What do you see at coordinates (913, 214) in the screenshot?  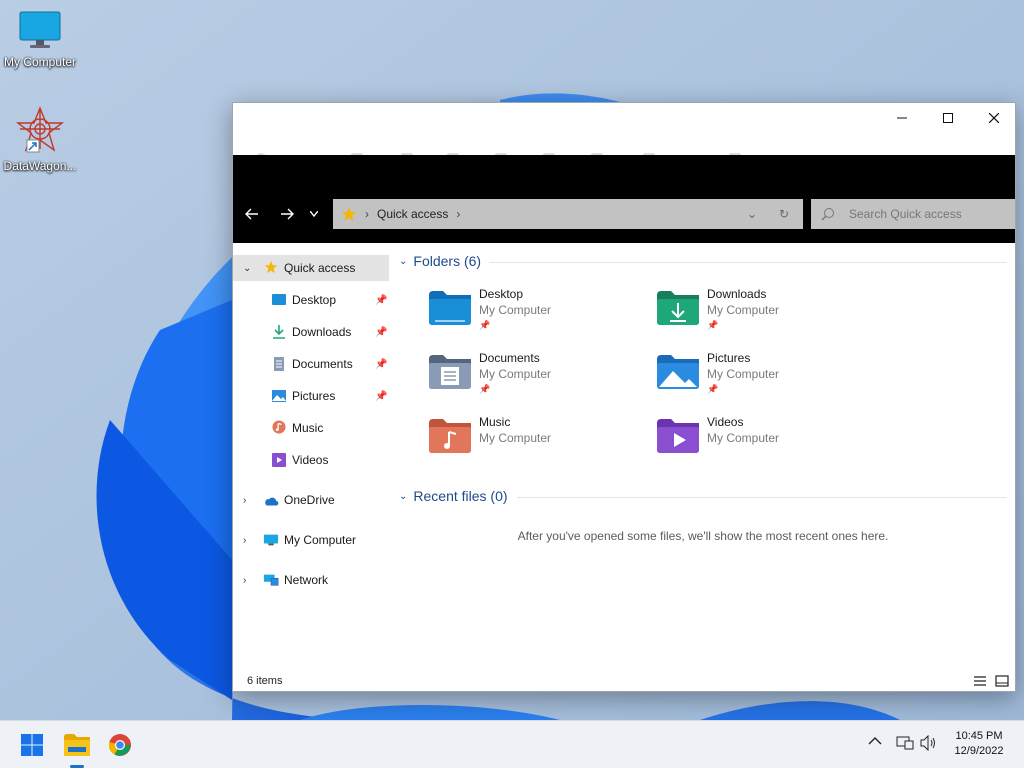 I see `search-input: Search Quick access` at bounding box center [913, 214].